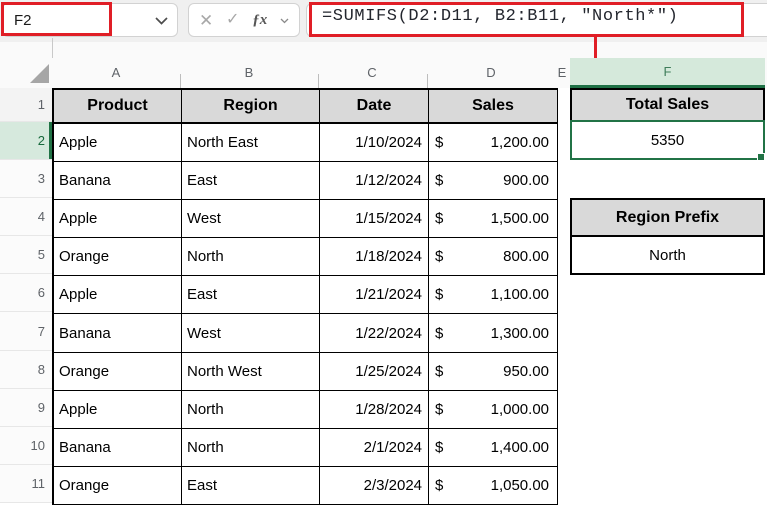  What do you see at coordinates (667, 255) in the screenshot?
I see `region-prefix-value: North` at bounding box center [667, 255].